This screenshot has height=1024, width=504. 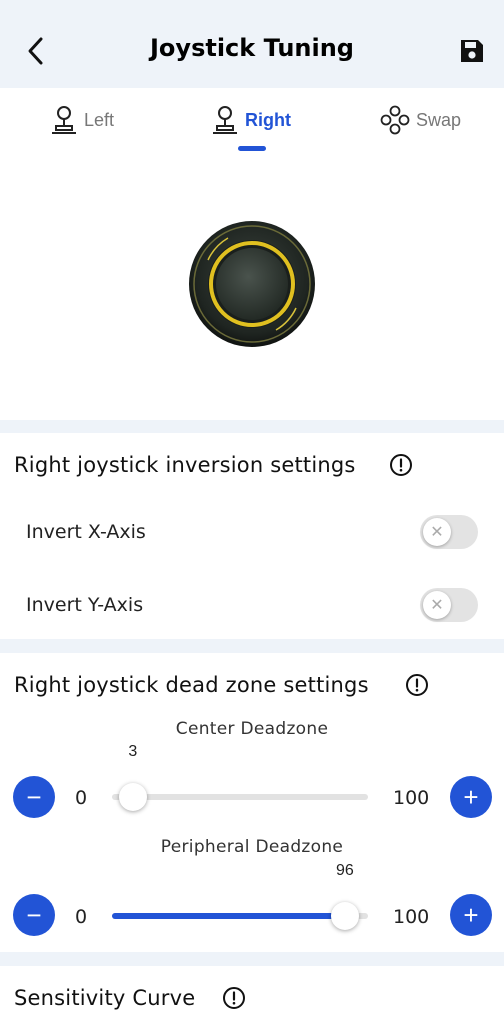 I want to click on tab-left: Left, so click(x=82, y=120).